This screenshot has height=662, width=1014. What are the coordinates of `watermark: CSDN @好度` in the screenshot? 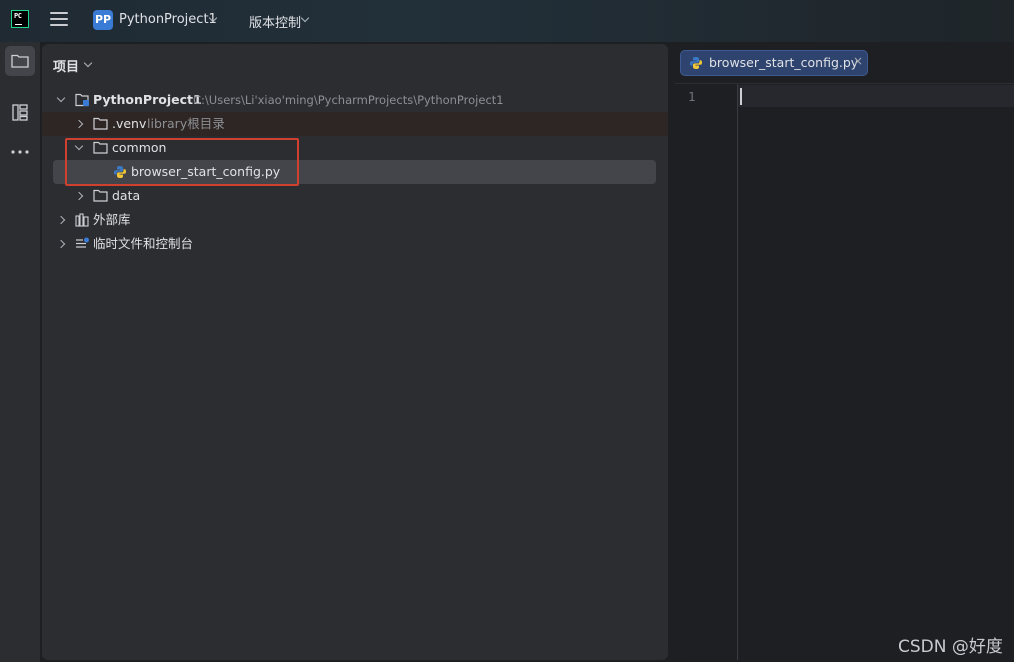 It's located at (950, 647).